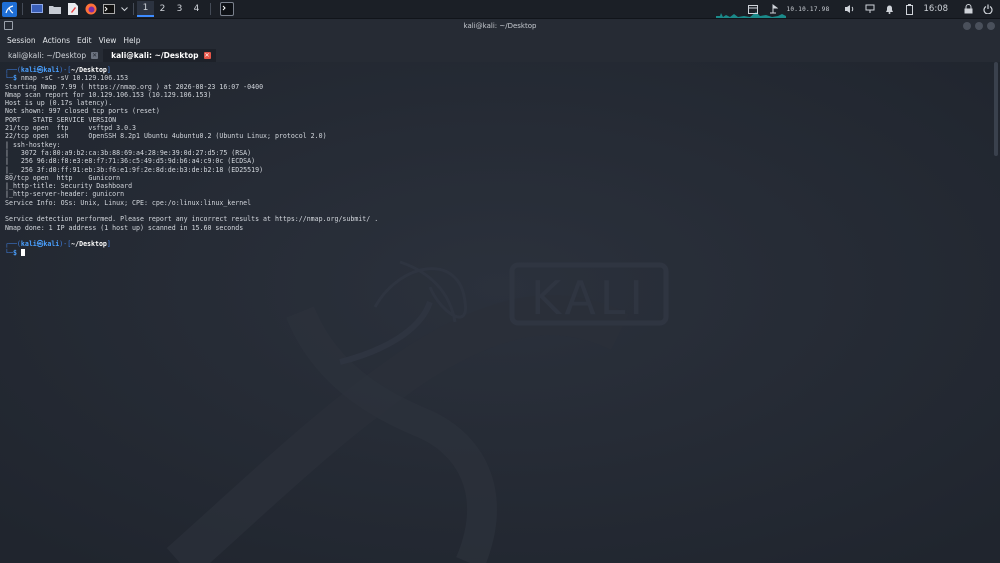 The height and width of the screenshot is (563, 1000). I want to click on top-panel: 1 2 3 4 10.10.17.98 16:08, so click(500, 9).